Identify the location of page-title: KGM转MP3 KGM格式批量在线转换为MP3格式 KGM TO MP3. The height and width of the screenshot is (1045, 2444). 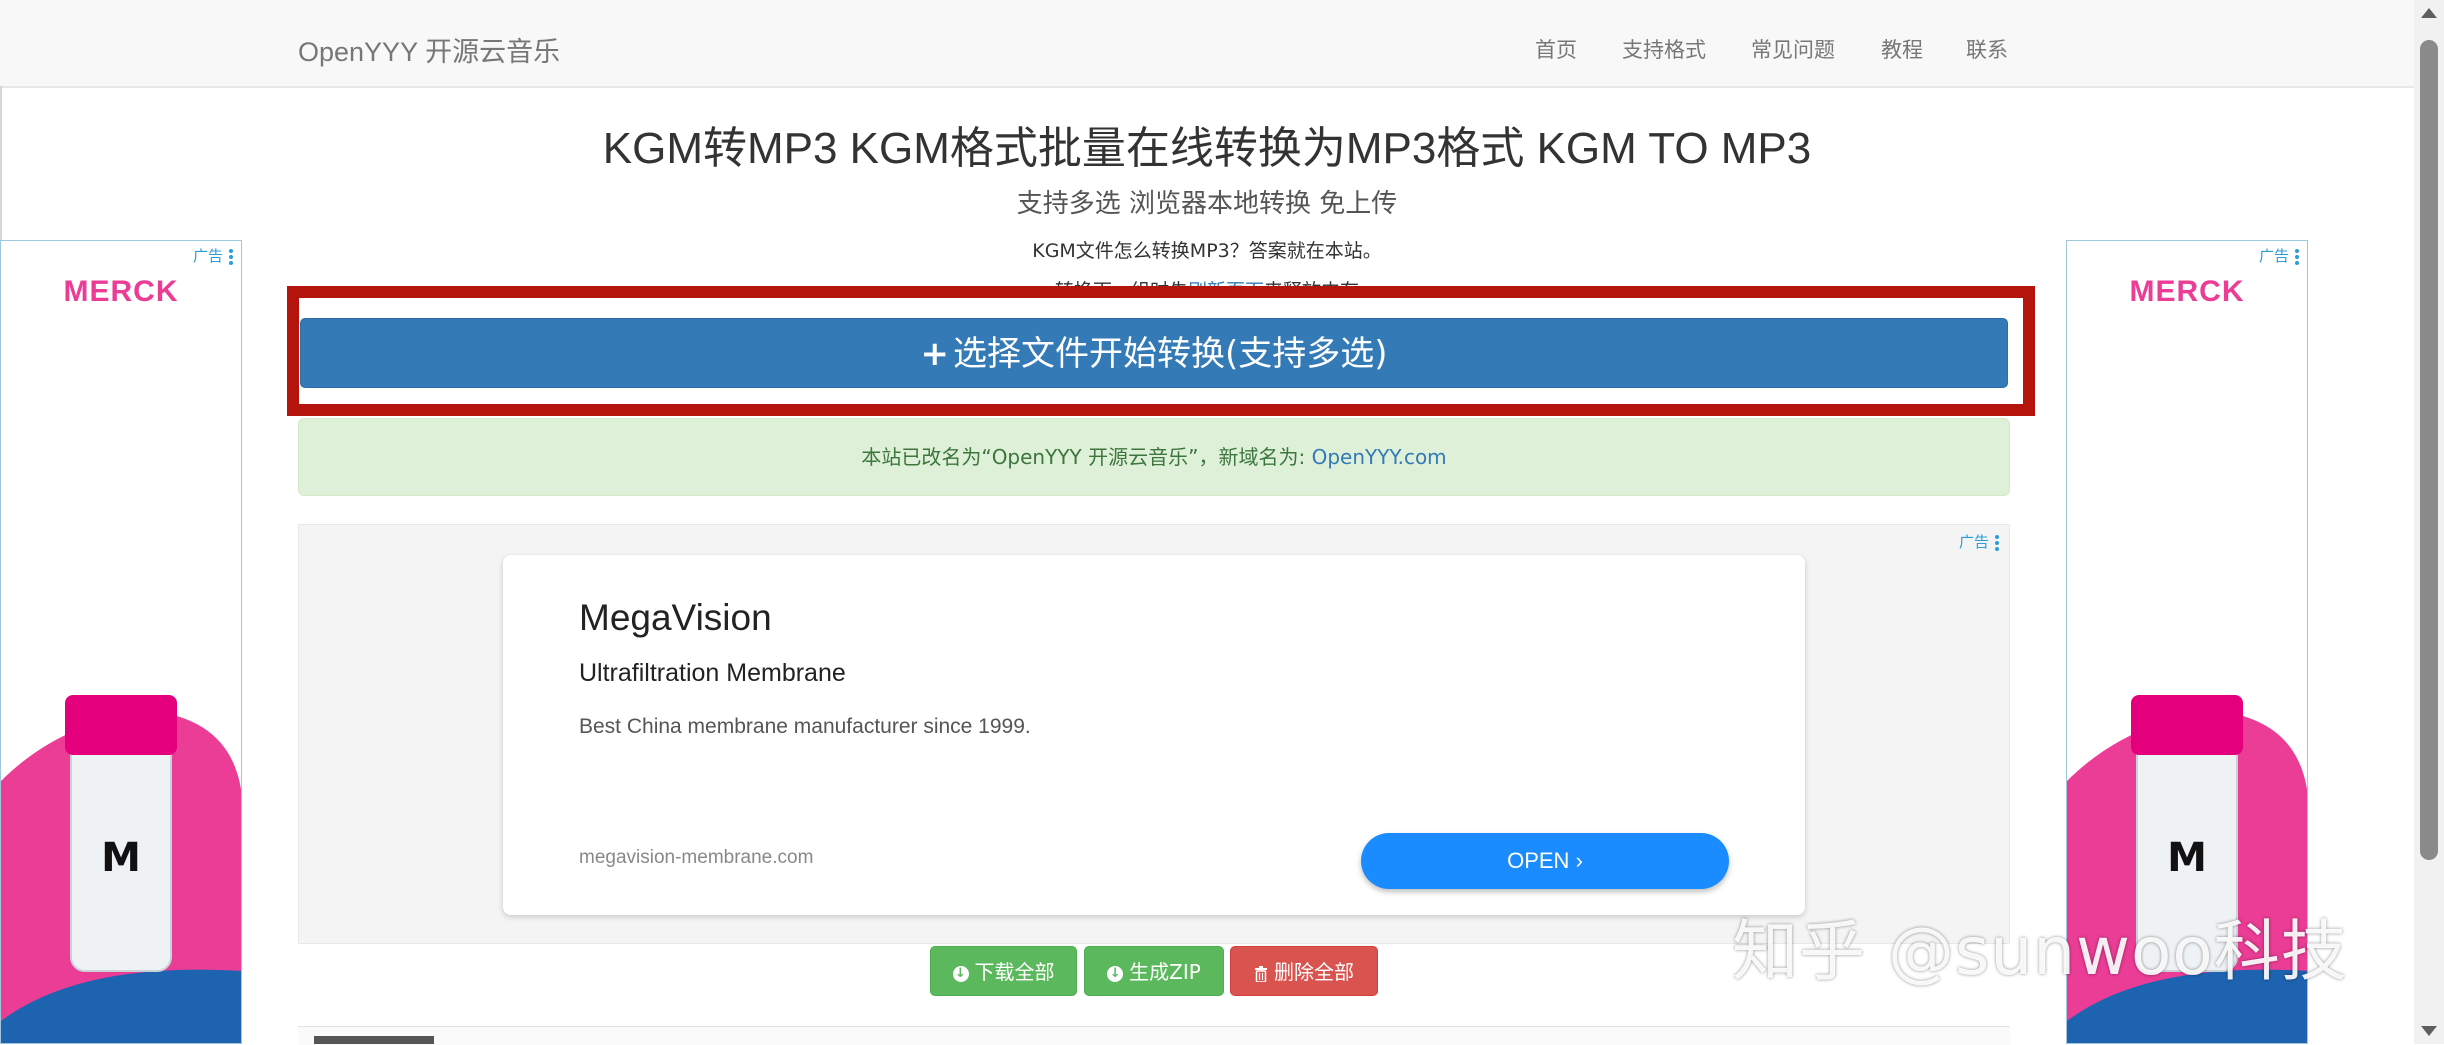
(1207, 148).